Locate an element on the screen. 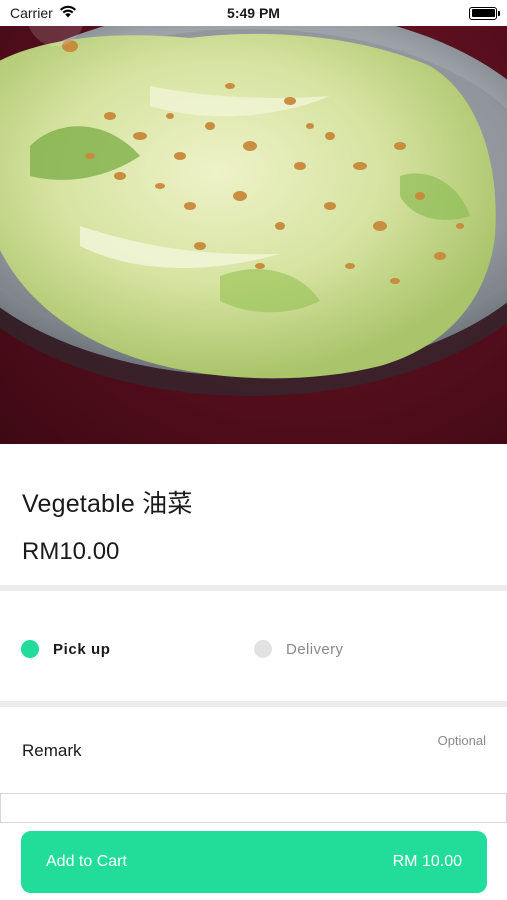 This screenshot has height=900, width=507. remark-optional-hint: Optional is located at coordinates (461, 740).